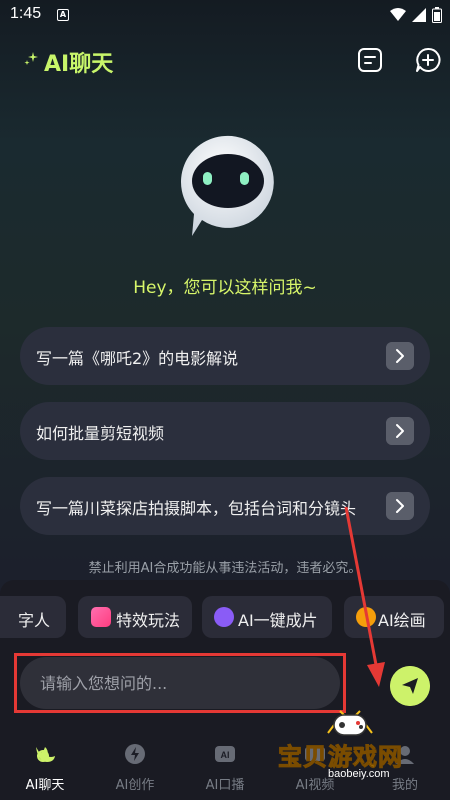 Image resolution: width=450 pixels, height=800 pixels. What do you see at coordinates (45, 785) in the screenshot?
I see `tab-label: AI聊天` at bounding box center [45, 785].